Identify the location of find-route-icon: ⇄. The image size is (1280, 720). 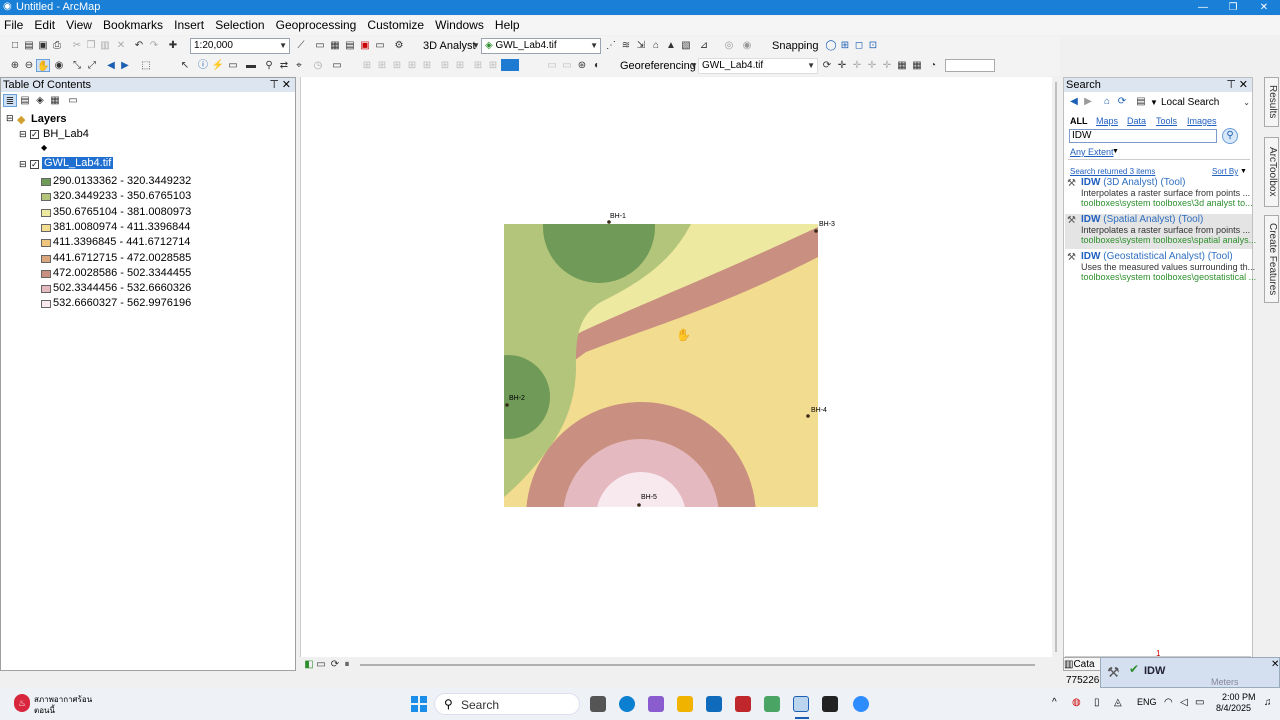
(284, 65).